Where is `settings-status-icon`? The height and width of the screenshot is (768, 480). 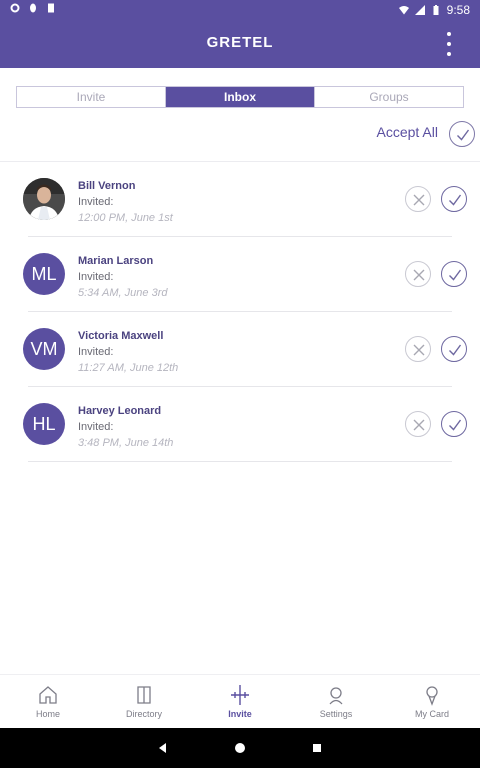 settings-status-icon is located at coordinates (15, 8).